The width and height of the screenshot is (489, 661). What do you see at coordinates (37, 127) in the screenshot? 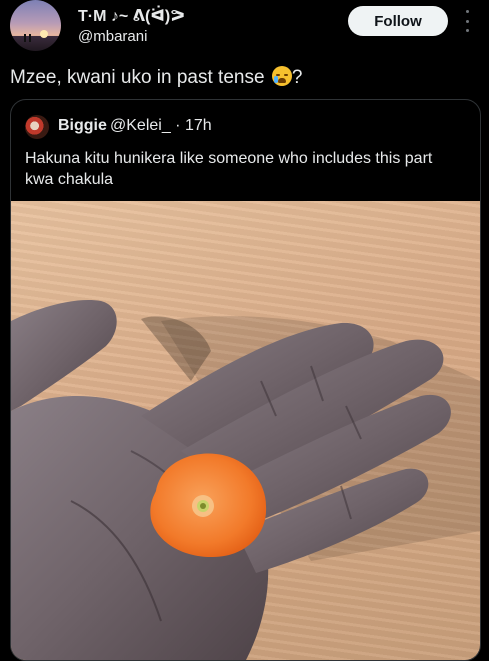
I see `quoted-author-avatar` at bounding box center [37, 127].